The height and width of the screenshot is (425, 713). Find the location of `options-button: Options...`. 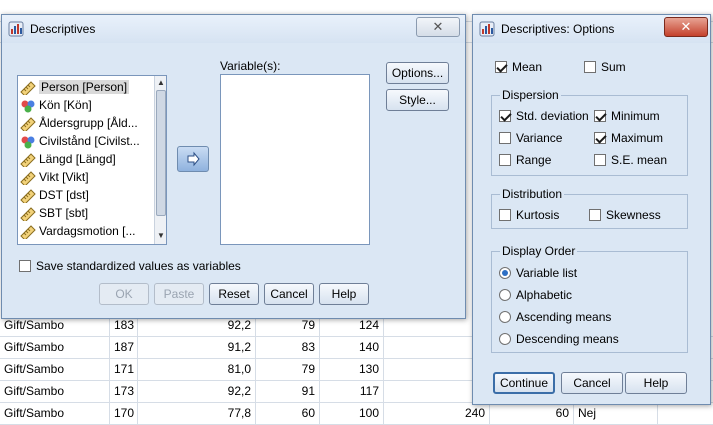

options-button: Options... is located at coordinates (417, 73).